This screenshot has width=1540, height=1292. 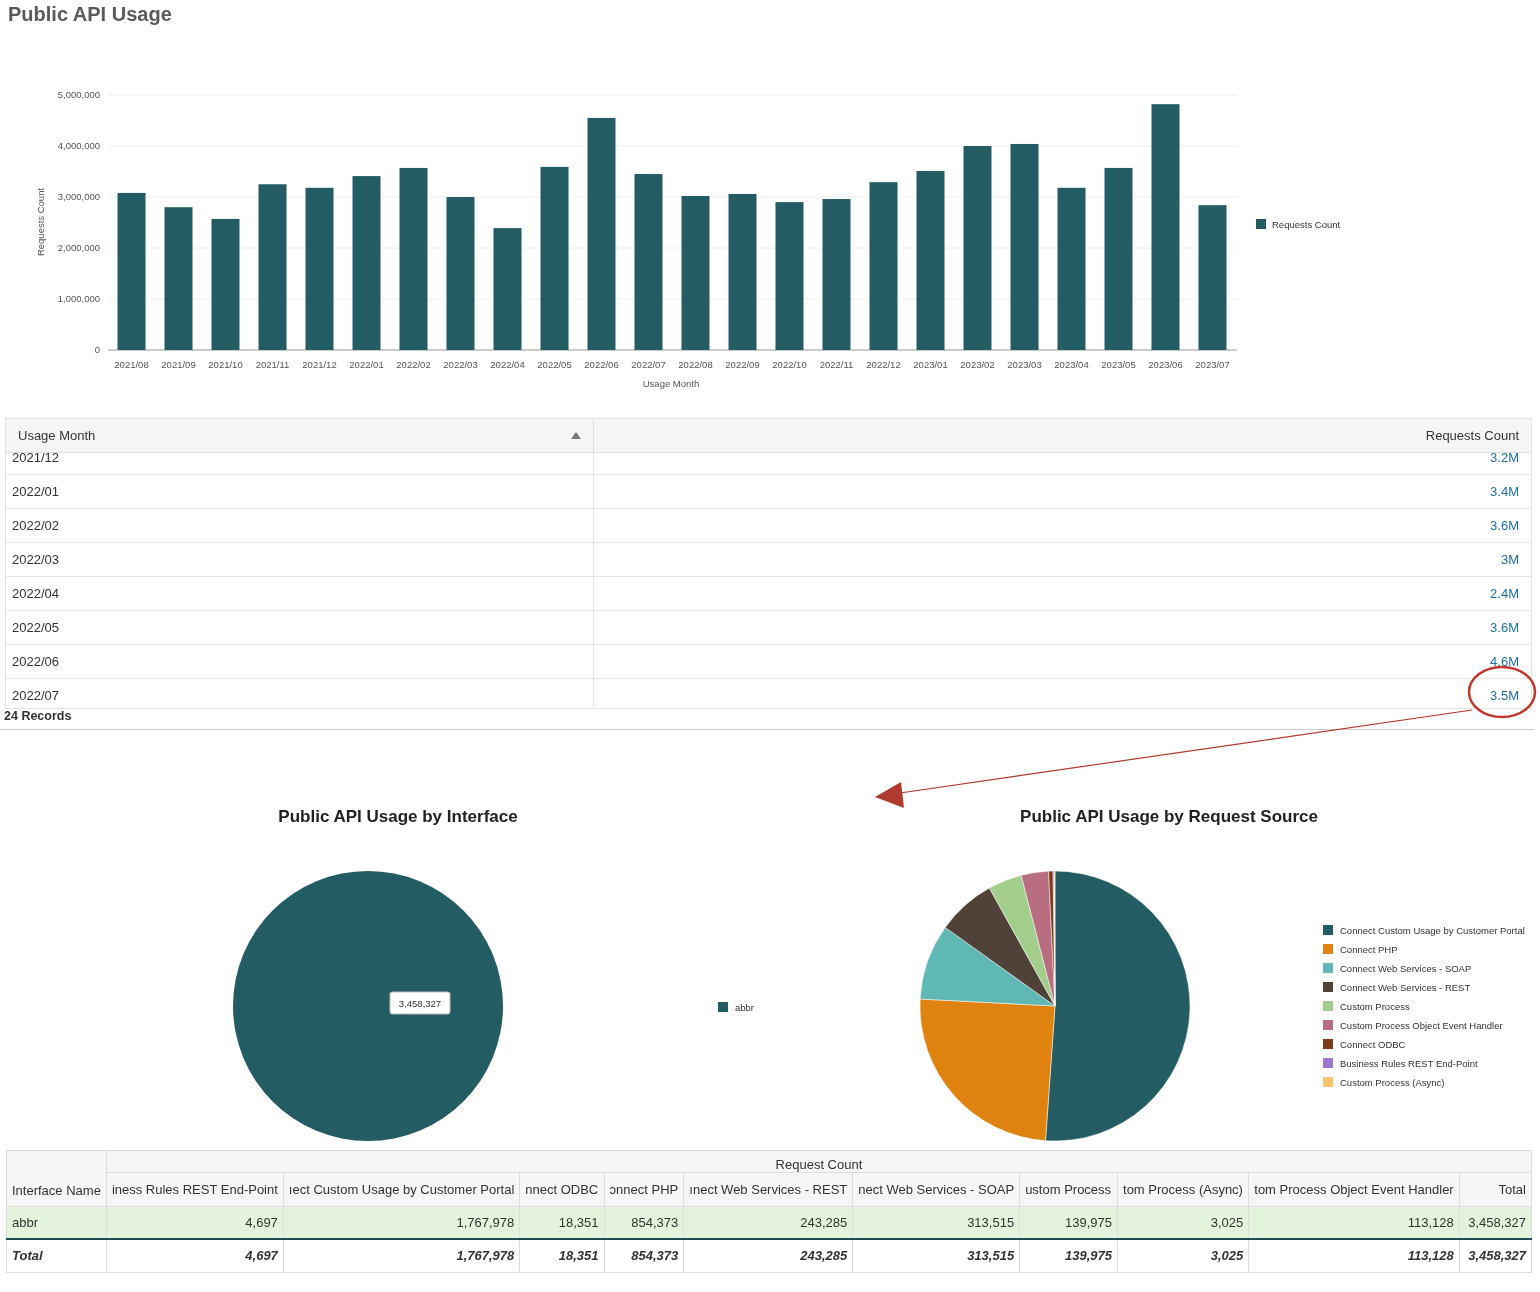 What do you see at coordinates (460, 364) in the screenshot?
I see `axis-tick-label: 2022/03` at bounding box center [460, 364].